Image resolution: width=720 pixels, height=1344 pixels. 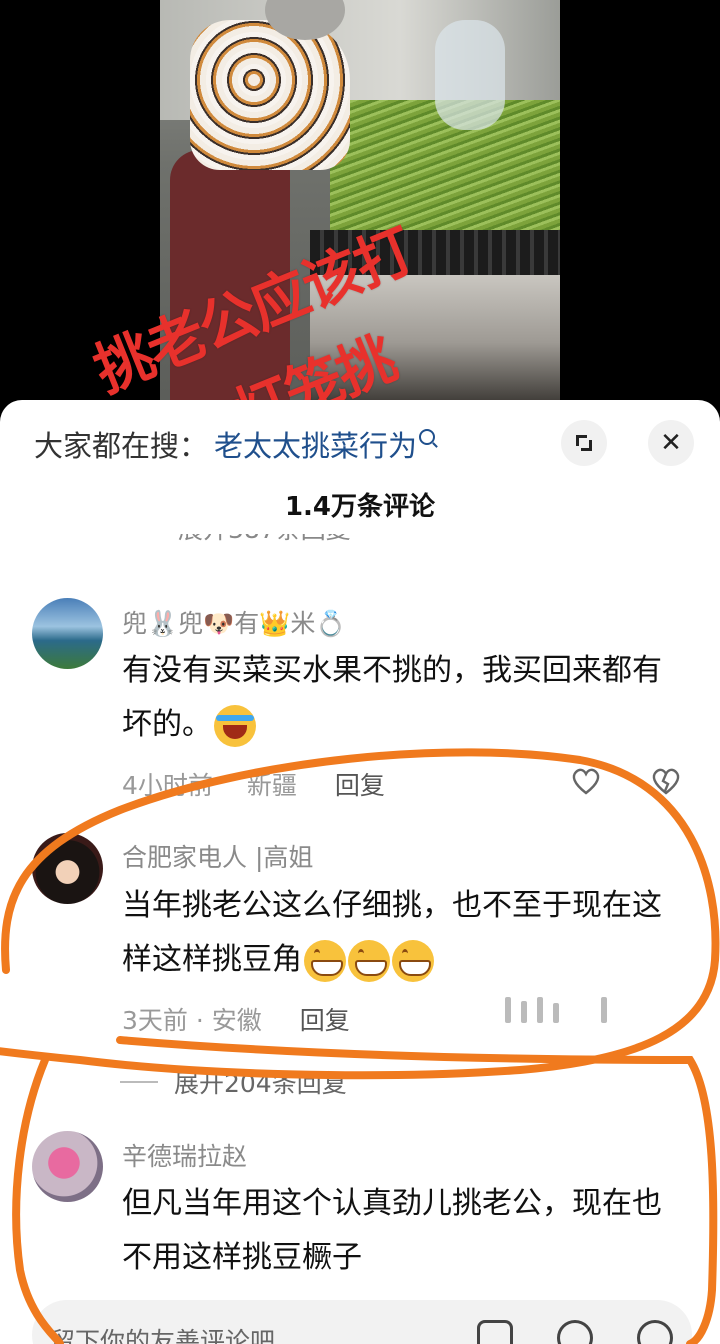 I want to click on expand-replies-link: 展开204条回复, so click(x=233, y=1082).